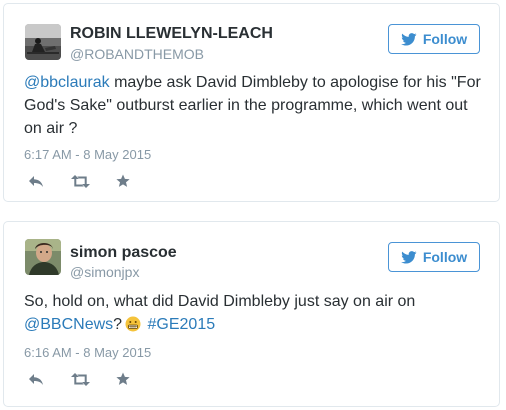  I want to click on tweet-body-punctuation: ?, so click(118, 324).